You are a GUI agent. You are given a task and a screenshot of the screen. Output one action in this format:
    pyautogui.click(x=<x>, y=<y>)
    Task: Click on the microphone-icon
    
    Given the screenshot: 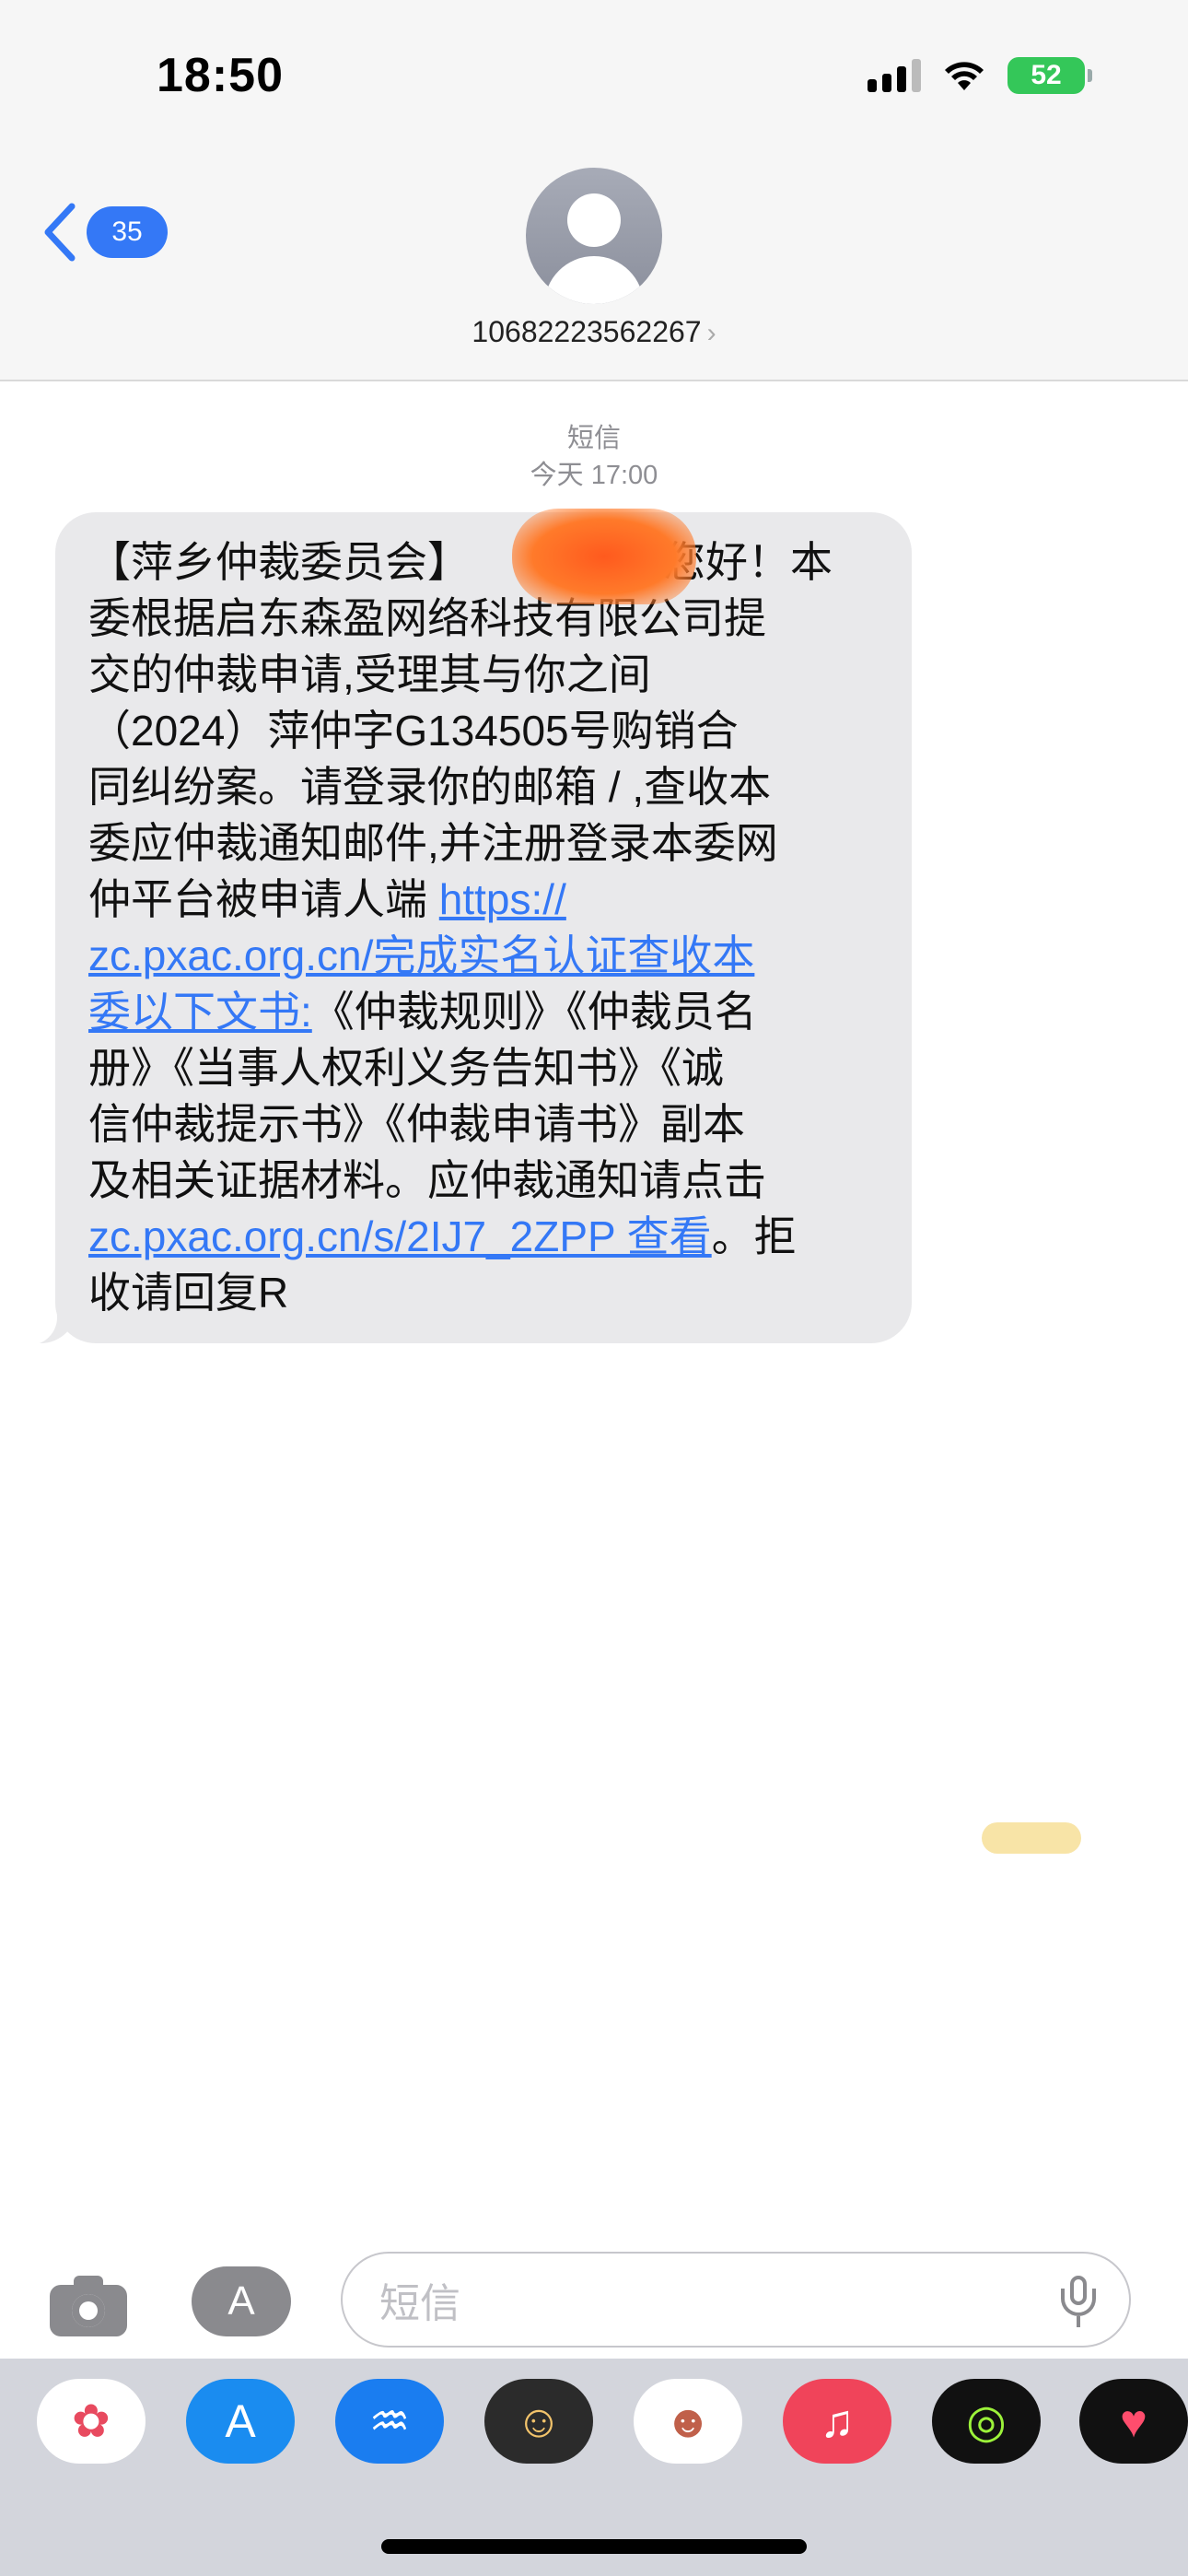 What is the action you would take?
    pyautogui.click(x=1078, y=2301)
    